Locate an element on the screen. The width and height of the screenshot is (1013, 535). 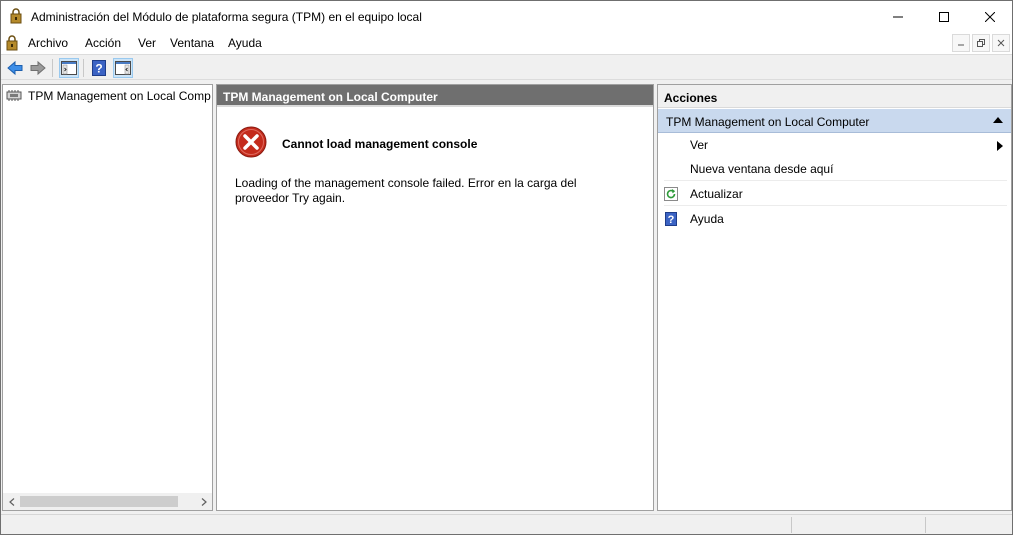
restore-icon is located at coordinates (981, 43).